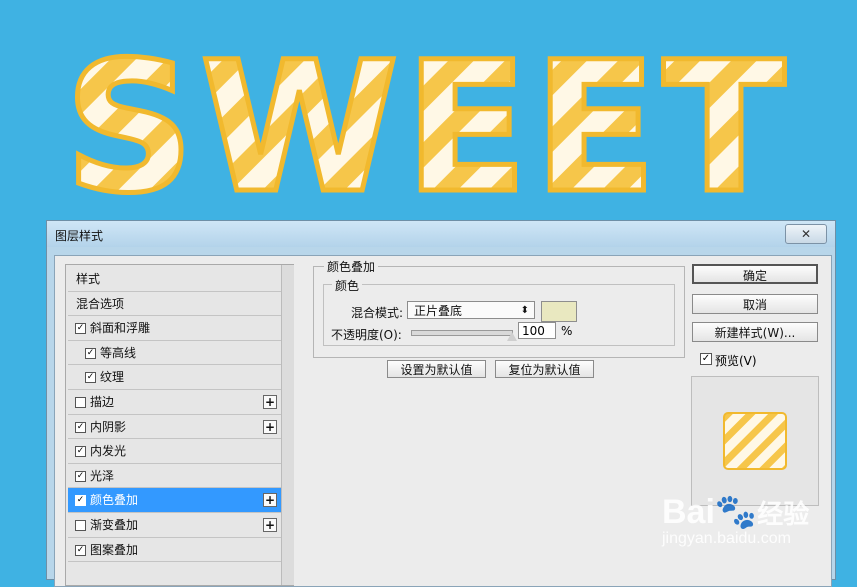 The width and height of the screenshot is (857, 587). What do you see at coordinates (118, 352) in the screenshot?
I see `style-item-label: 等高线` at bounding box center [118, 352].